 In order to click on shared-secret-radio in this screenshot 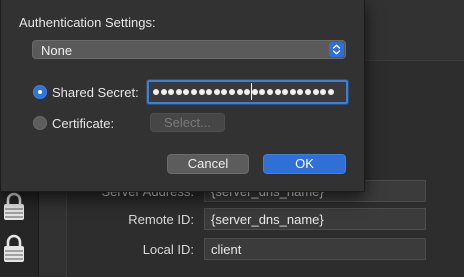, I will do `click(40, 92)`.